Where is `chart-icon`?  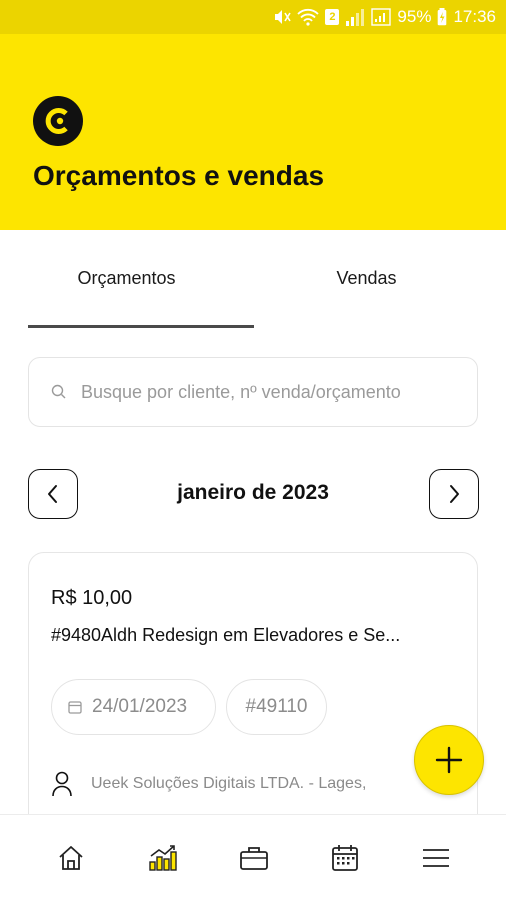
chart-icon is located at coordinates (162, 858).